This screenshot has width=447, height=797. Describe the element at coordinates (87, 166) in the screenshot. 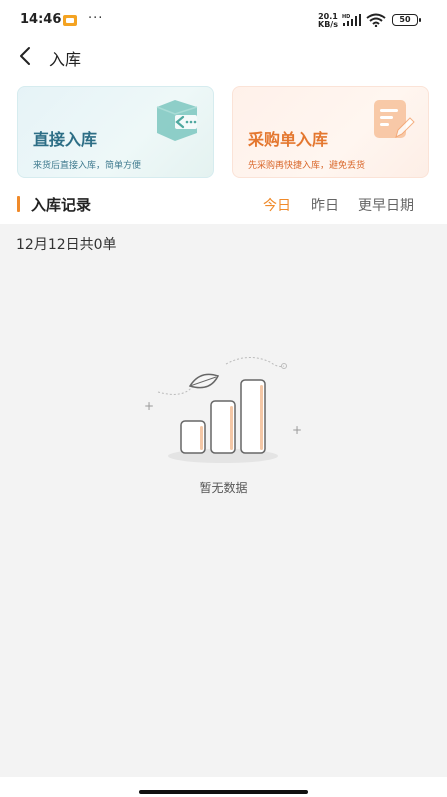

I see `direct-inbound-subtitle: 来货后直接入库，简单方便` at that location.